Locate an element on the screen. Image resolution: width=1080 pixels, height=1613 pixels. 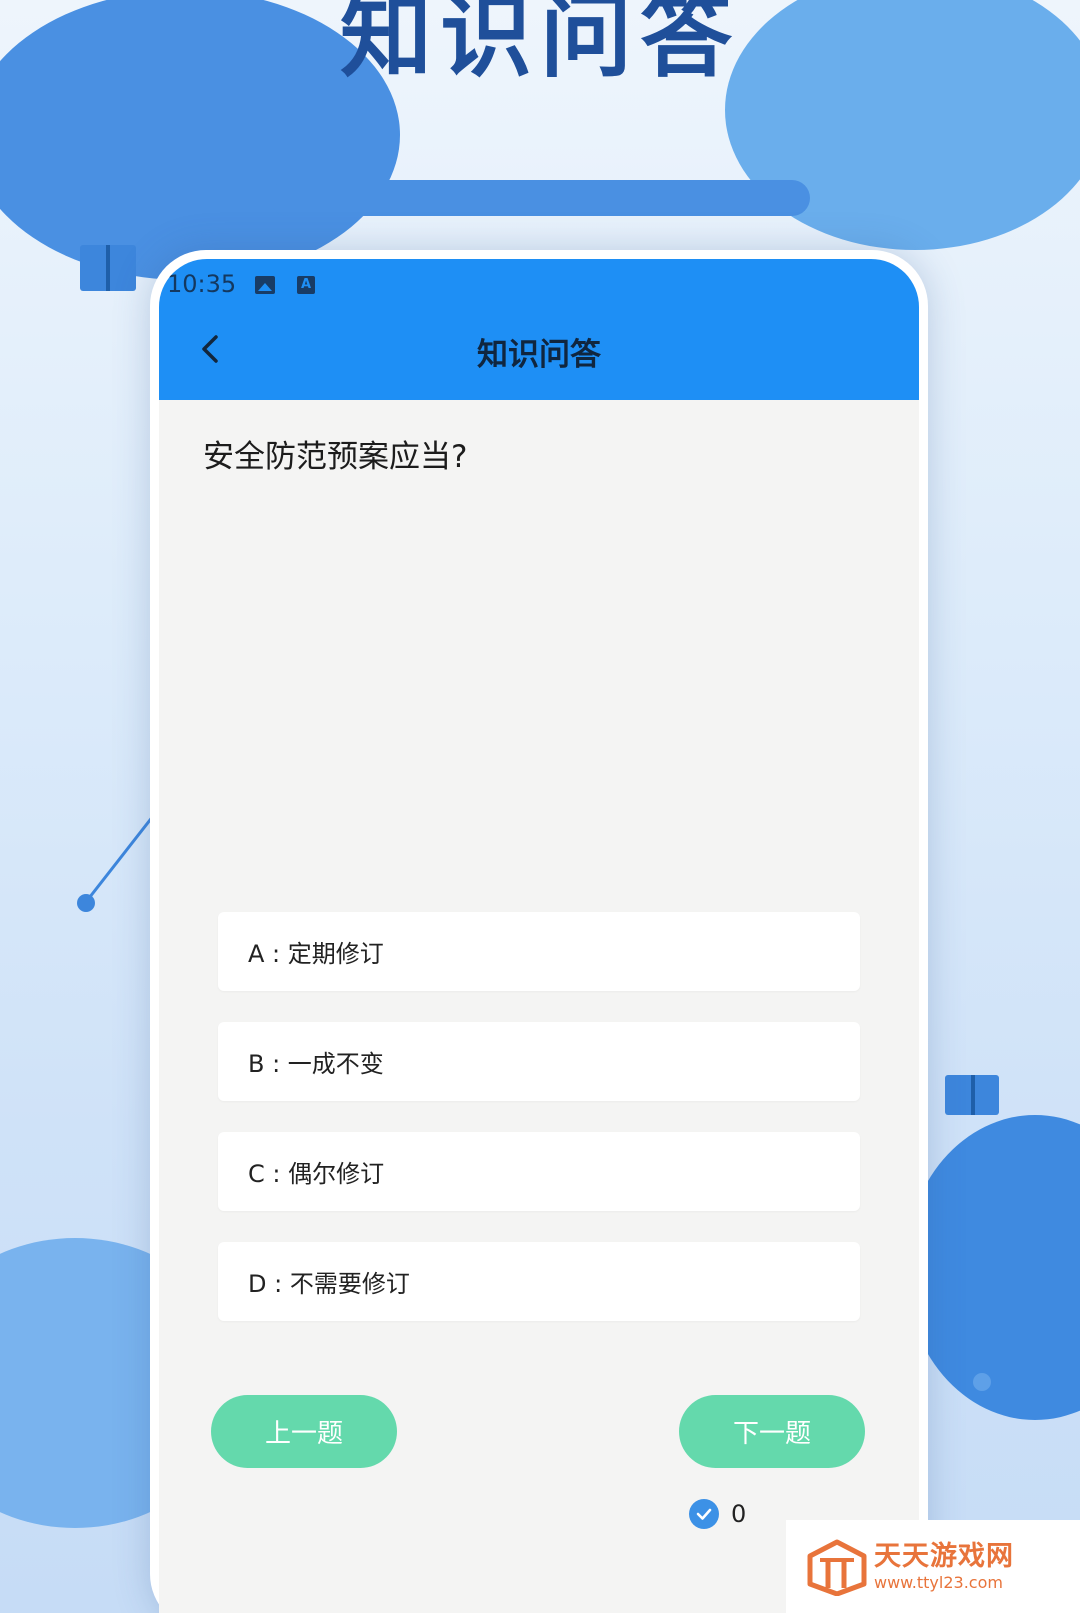
option-d: D : 不需要修订 is located at coordinates (539, 1281).